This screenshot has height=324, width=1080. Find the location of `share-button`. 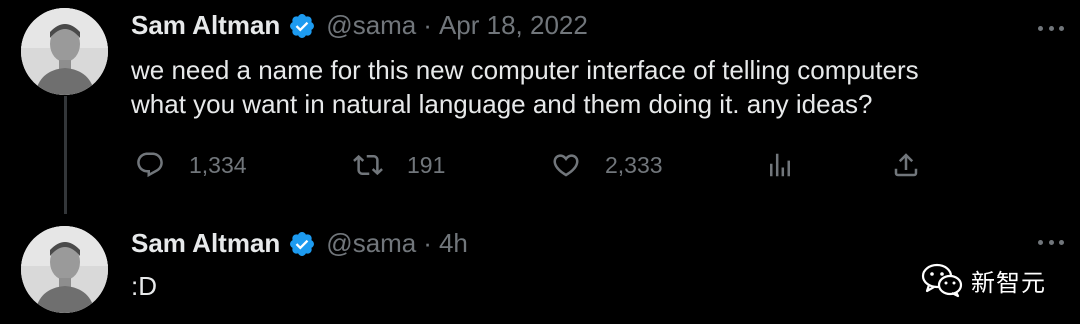

share-button is located at coordinates (906, 165).